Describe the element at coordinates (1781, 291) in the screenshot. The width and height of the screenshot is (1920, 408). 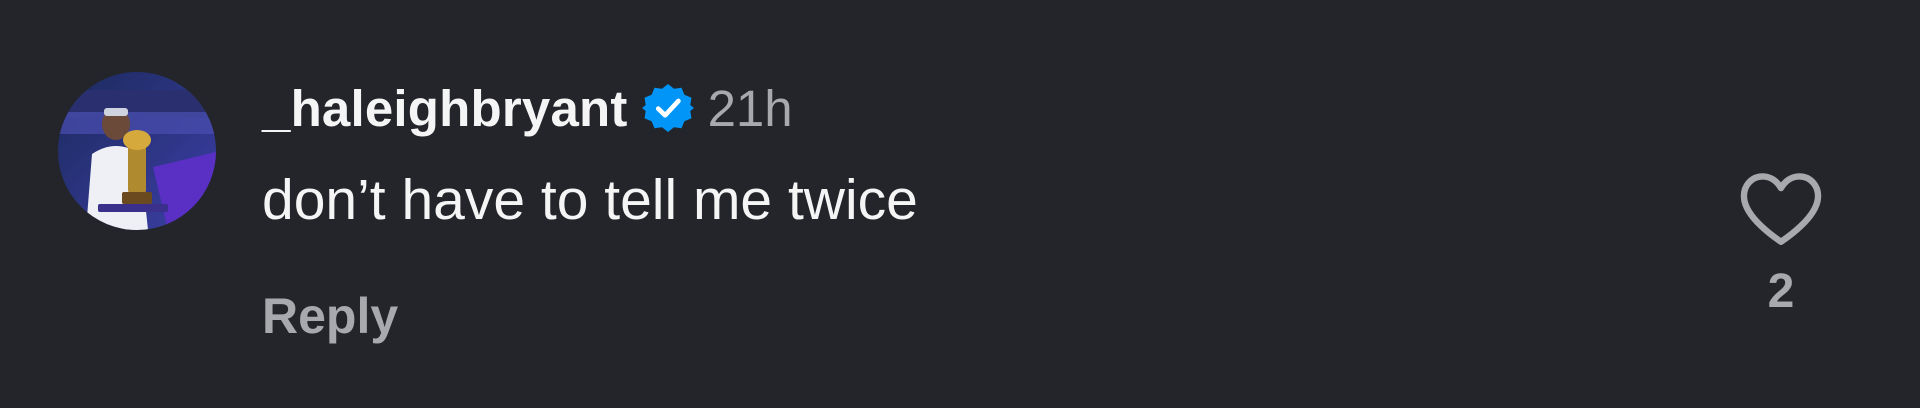
I see `like-count: 2` at that location.